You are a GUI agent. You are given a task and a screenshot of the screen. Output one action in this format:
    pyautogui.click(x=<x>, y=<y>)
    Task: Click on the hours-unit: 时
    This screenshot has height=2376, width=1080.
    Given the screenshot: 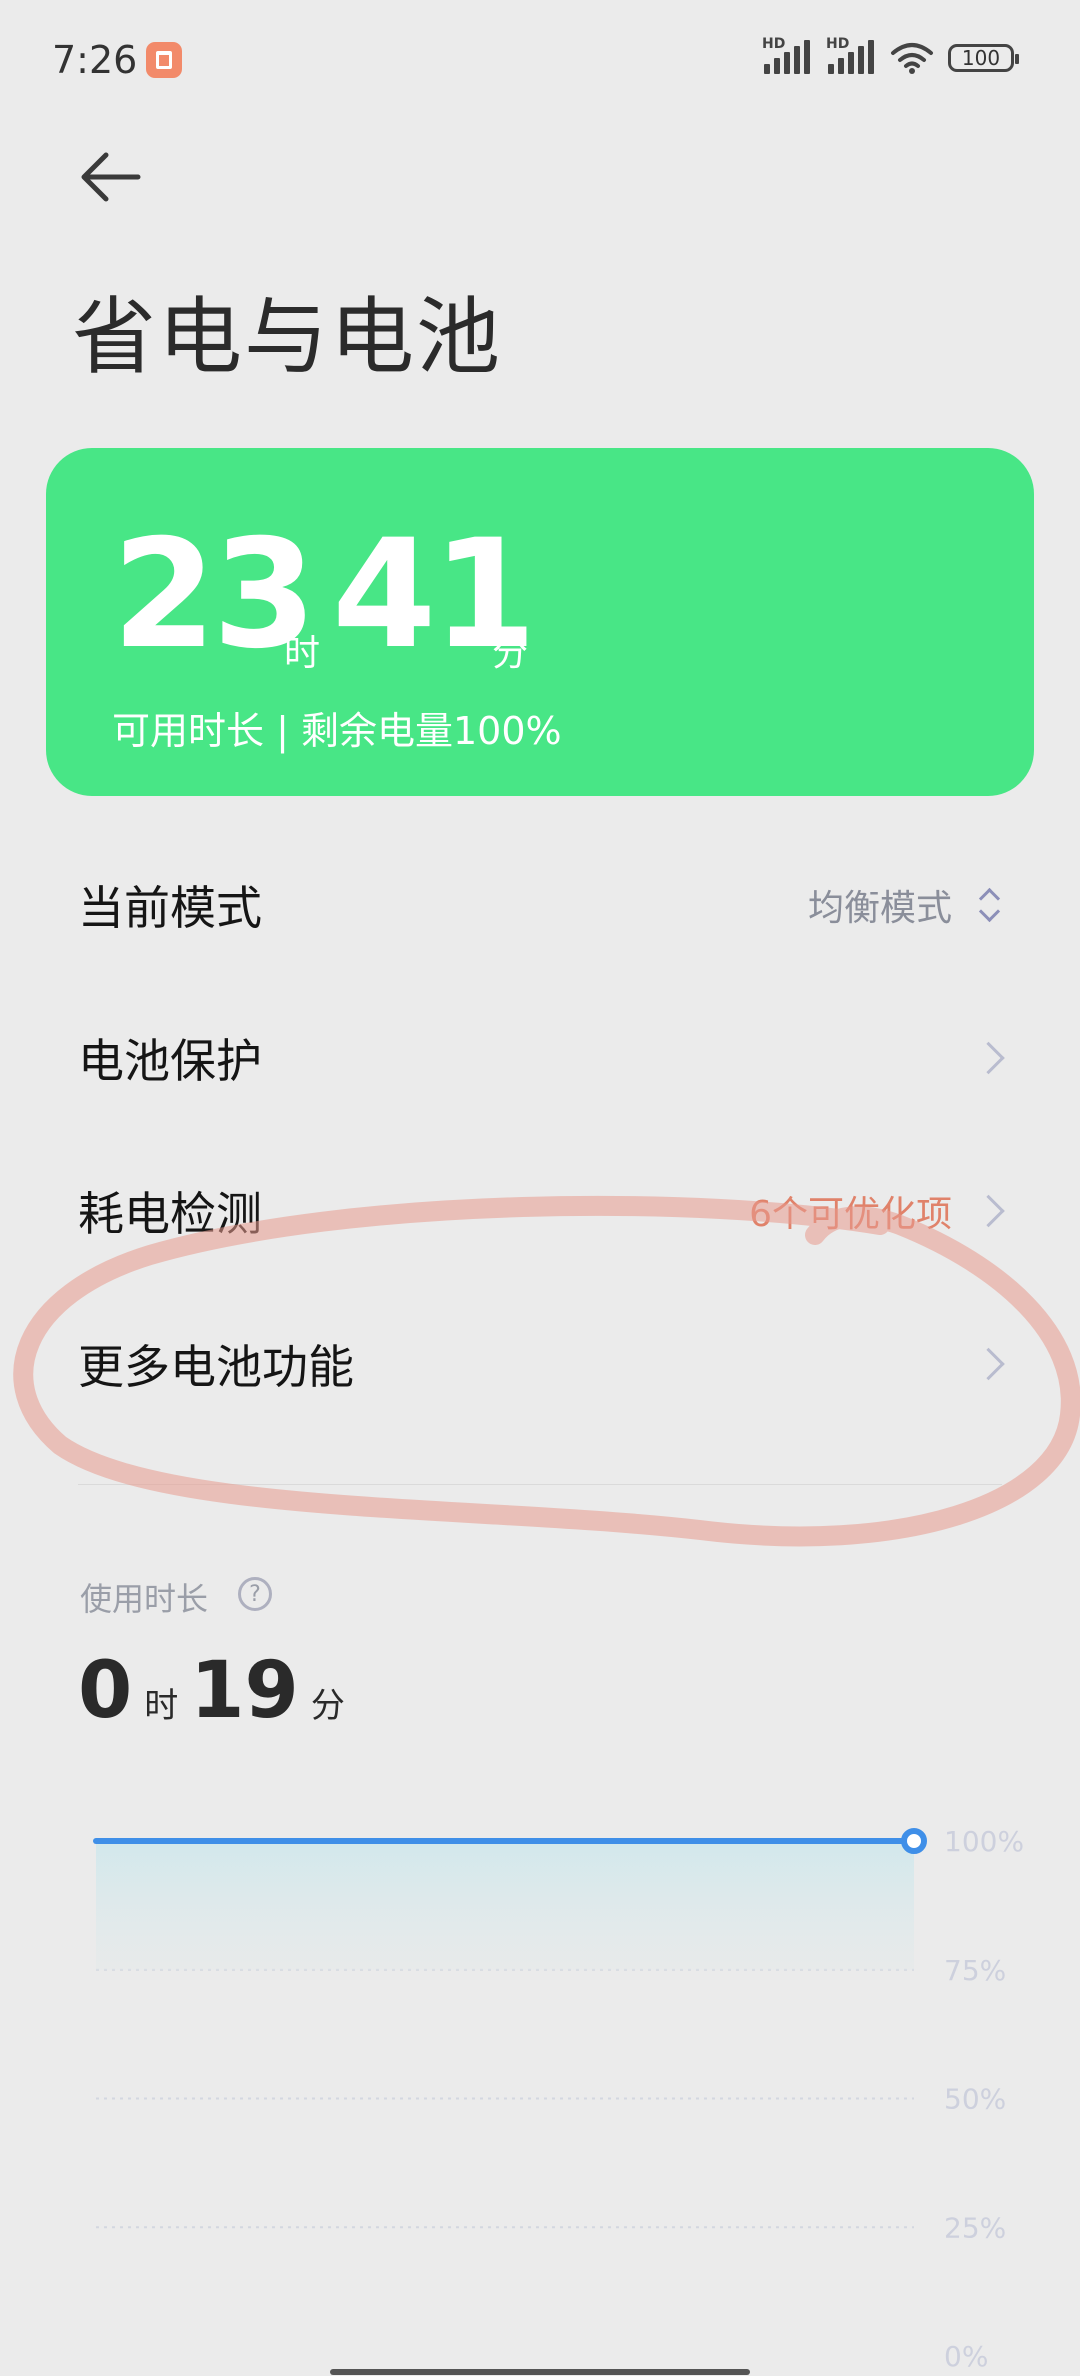 What is the action you would take?
    pyautogui.click(x=302, y=653)
    